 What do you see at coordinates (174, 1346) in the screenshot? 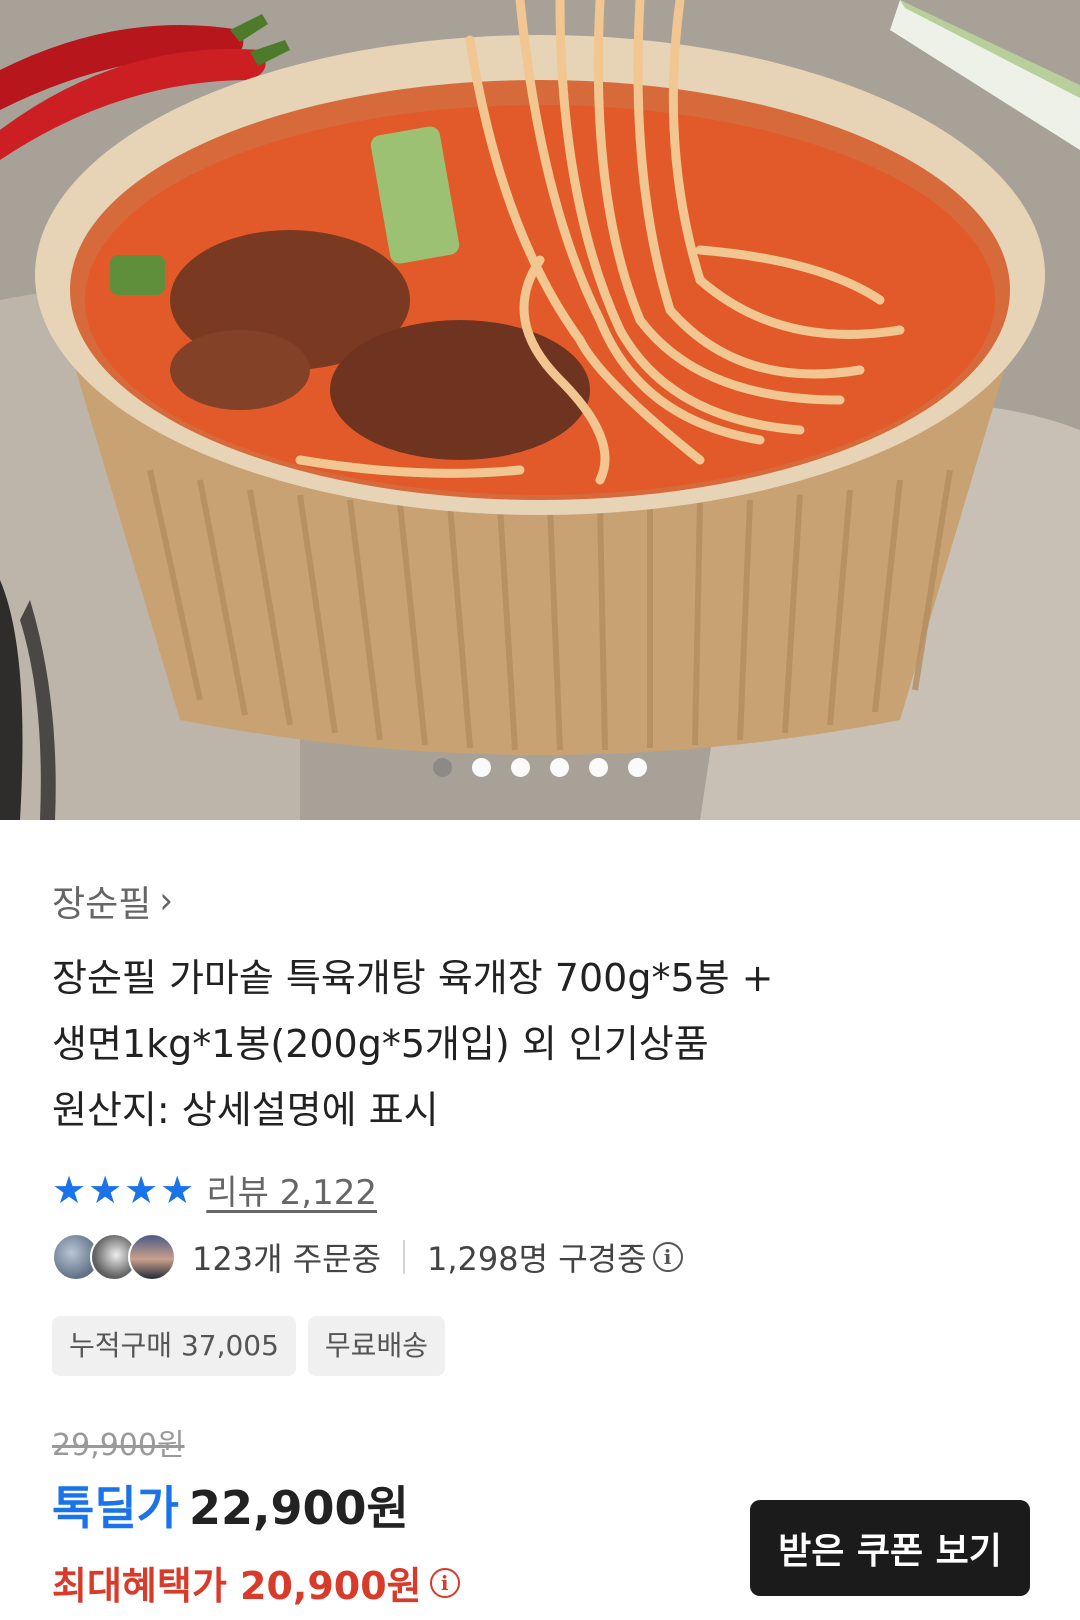
I see `cumulative-purchase-chip: 누적구매 37,005` at bounding box center [174, 1346].